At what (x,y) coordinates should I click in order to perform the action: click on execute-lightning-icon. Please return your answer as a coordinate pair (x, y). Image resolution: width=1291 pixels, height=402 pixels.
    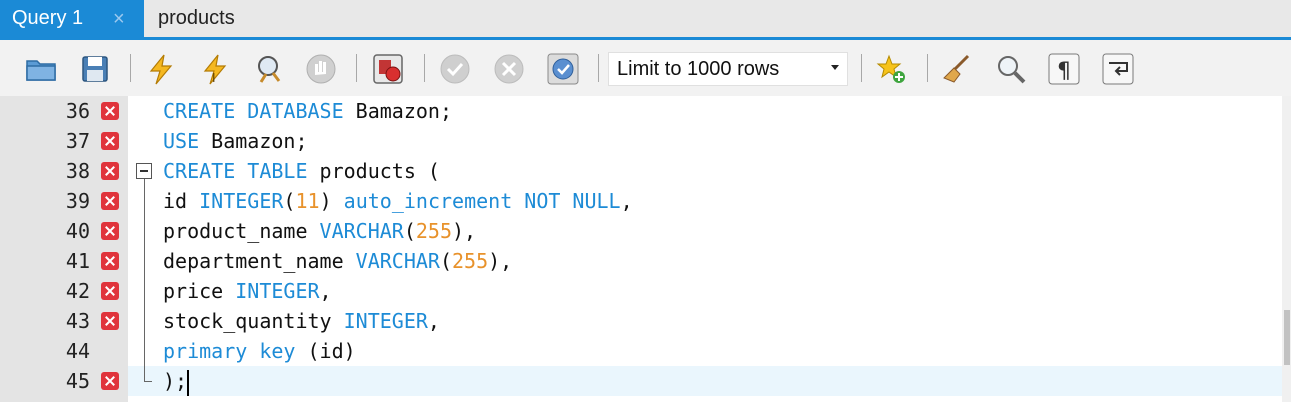
    Looking at the image, I should click on (161, 69).